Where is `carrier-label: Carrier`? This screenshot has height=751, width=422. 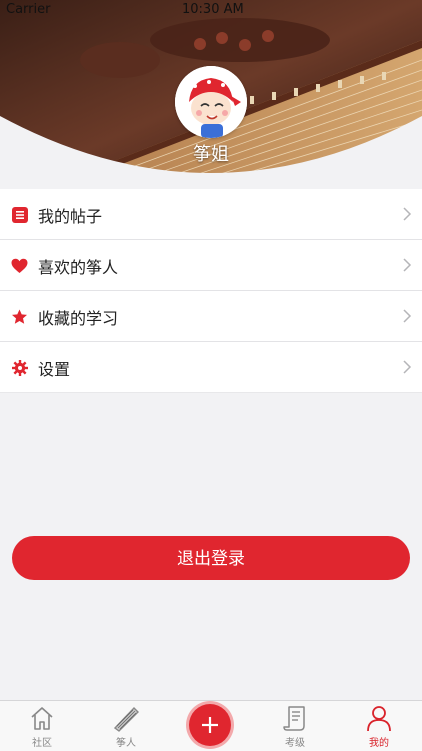
carrier-label: Carrier is located at coordinates (28, 9).